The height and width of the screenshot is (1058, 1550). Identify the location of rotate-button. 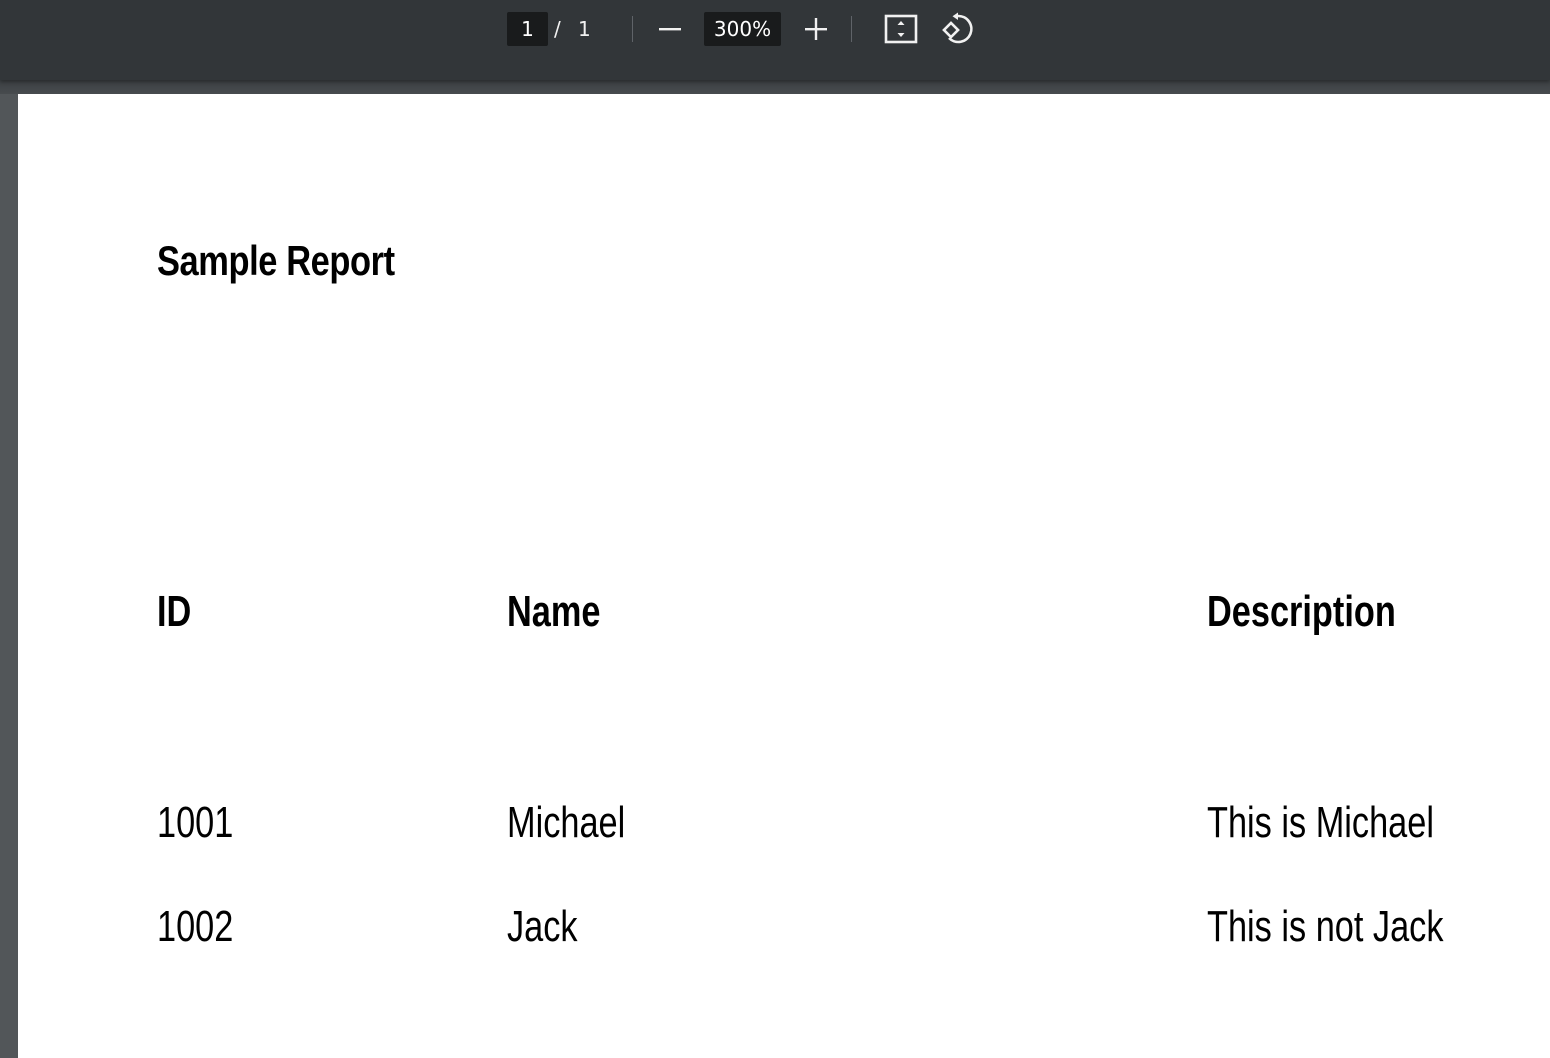
(957, 29).